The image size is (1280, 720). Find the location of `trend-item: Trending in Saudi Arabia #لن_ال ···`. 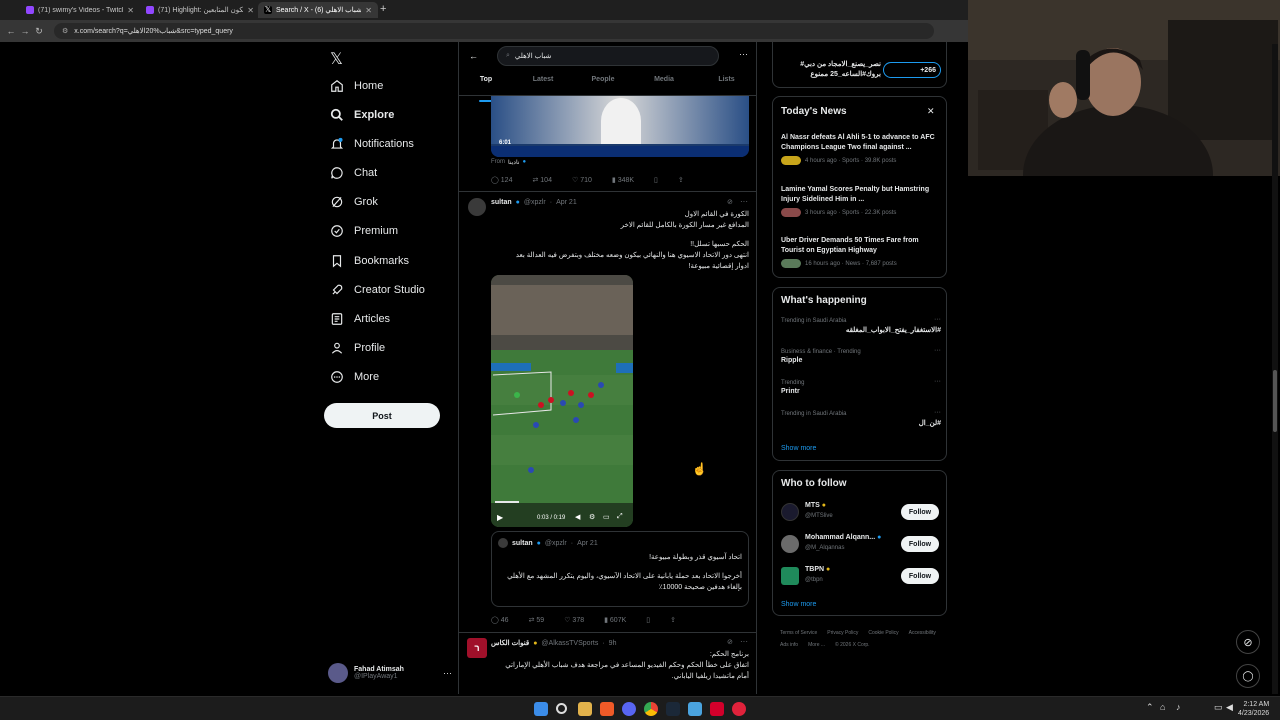

trend-item: Trending in Saudi Arabia #لن_ال ··· is located at coordinates (861, 418).